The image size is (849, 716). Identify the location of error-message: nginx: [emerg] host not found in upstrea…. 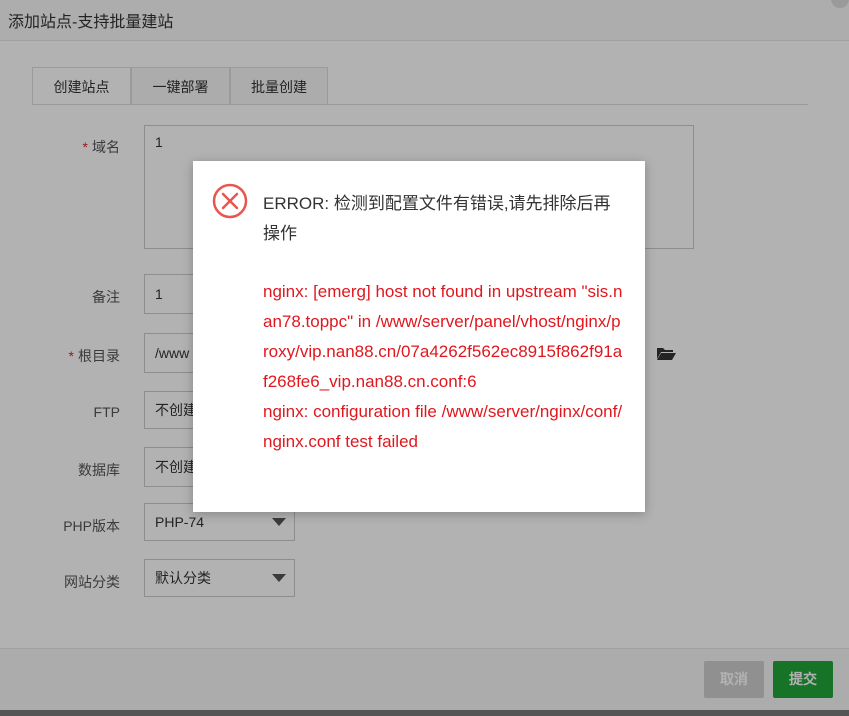
(443, 367).